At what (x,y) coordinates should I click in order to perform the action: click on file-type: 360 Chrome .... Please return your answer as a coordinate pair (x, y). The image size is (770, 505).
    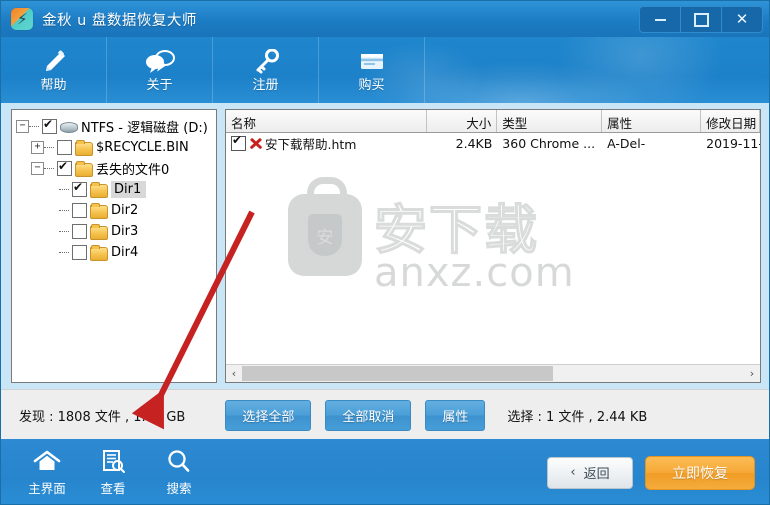
    Looking at the image, I should click on (549, 143).